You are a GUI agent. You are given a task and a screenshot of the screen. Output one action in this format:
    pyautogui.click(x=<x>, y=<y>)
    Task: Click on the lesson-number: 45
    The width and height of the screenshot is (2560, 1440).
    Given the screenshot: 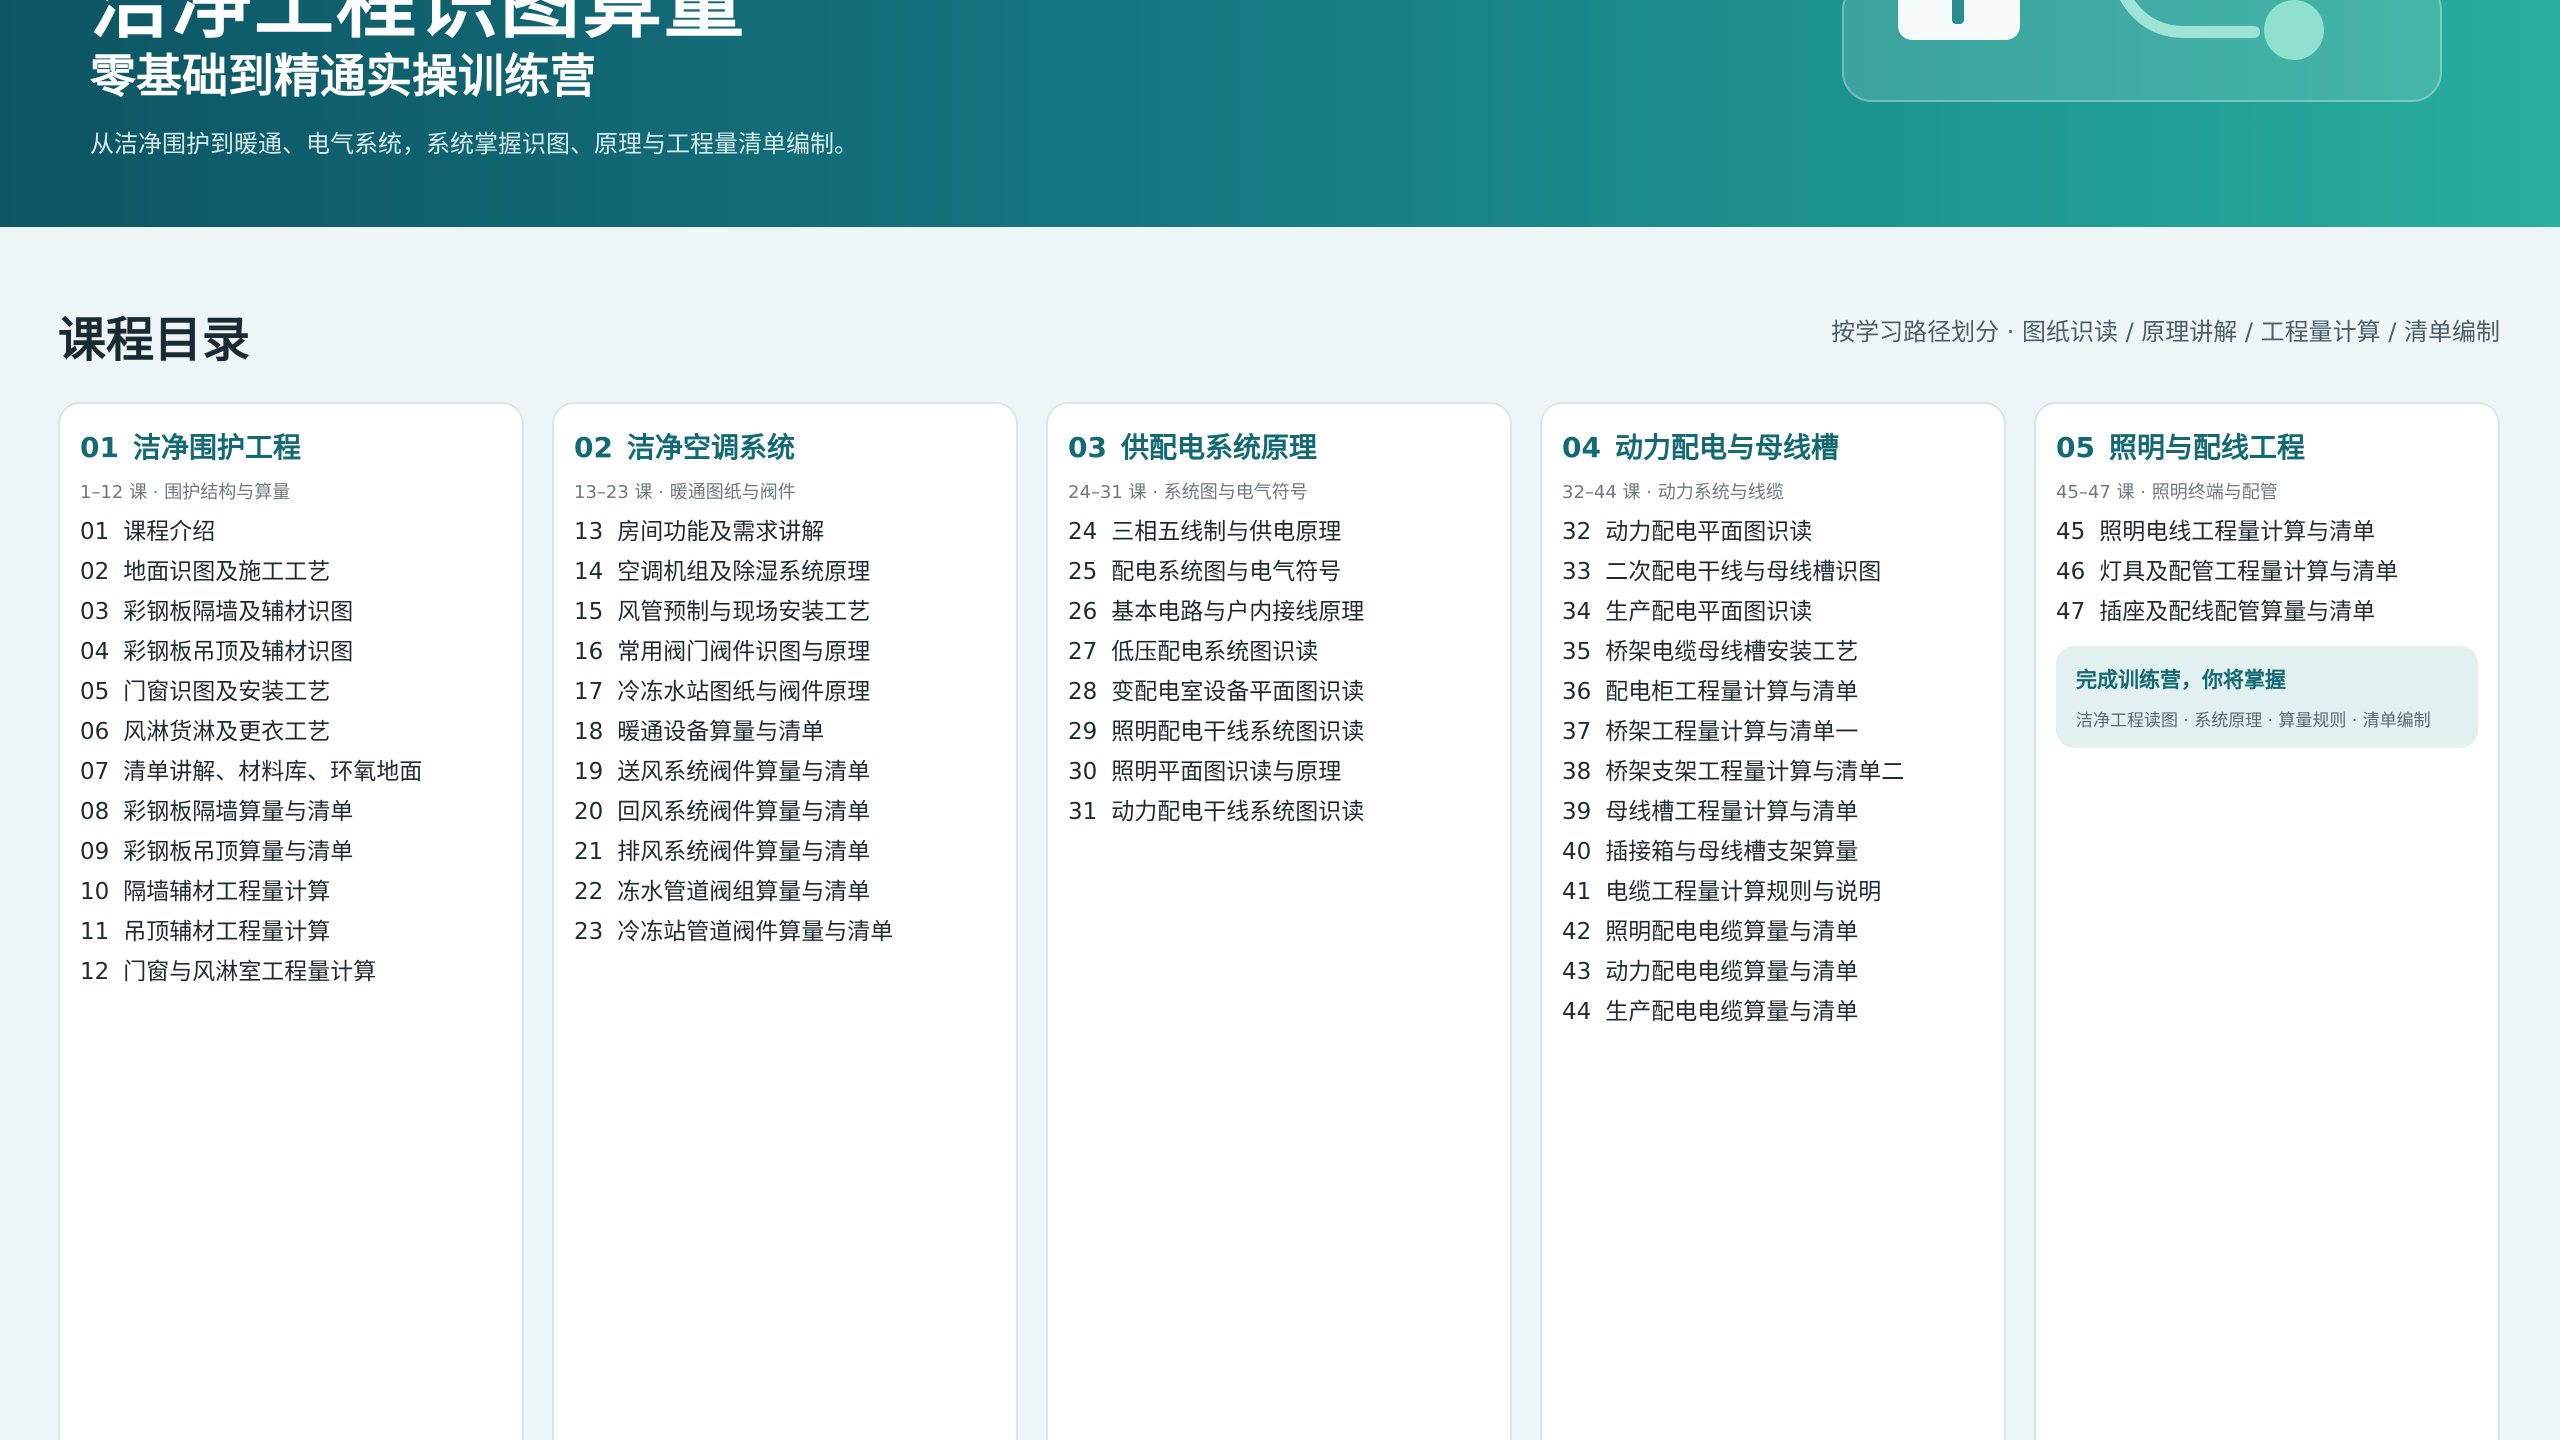 What is the action you would take?
    pyautogui.click(x=2071, y=532)
    